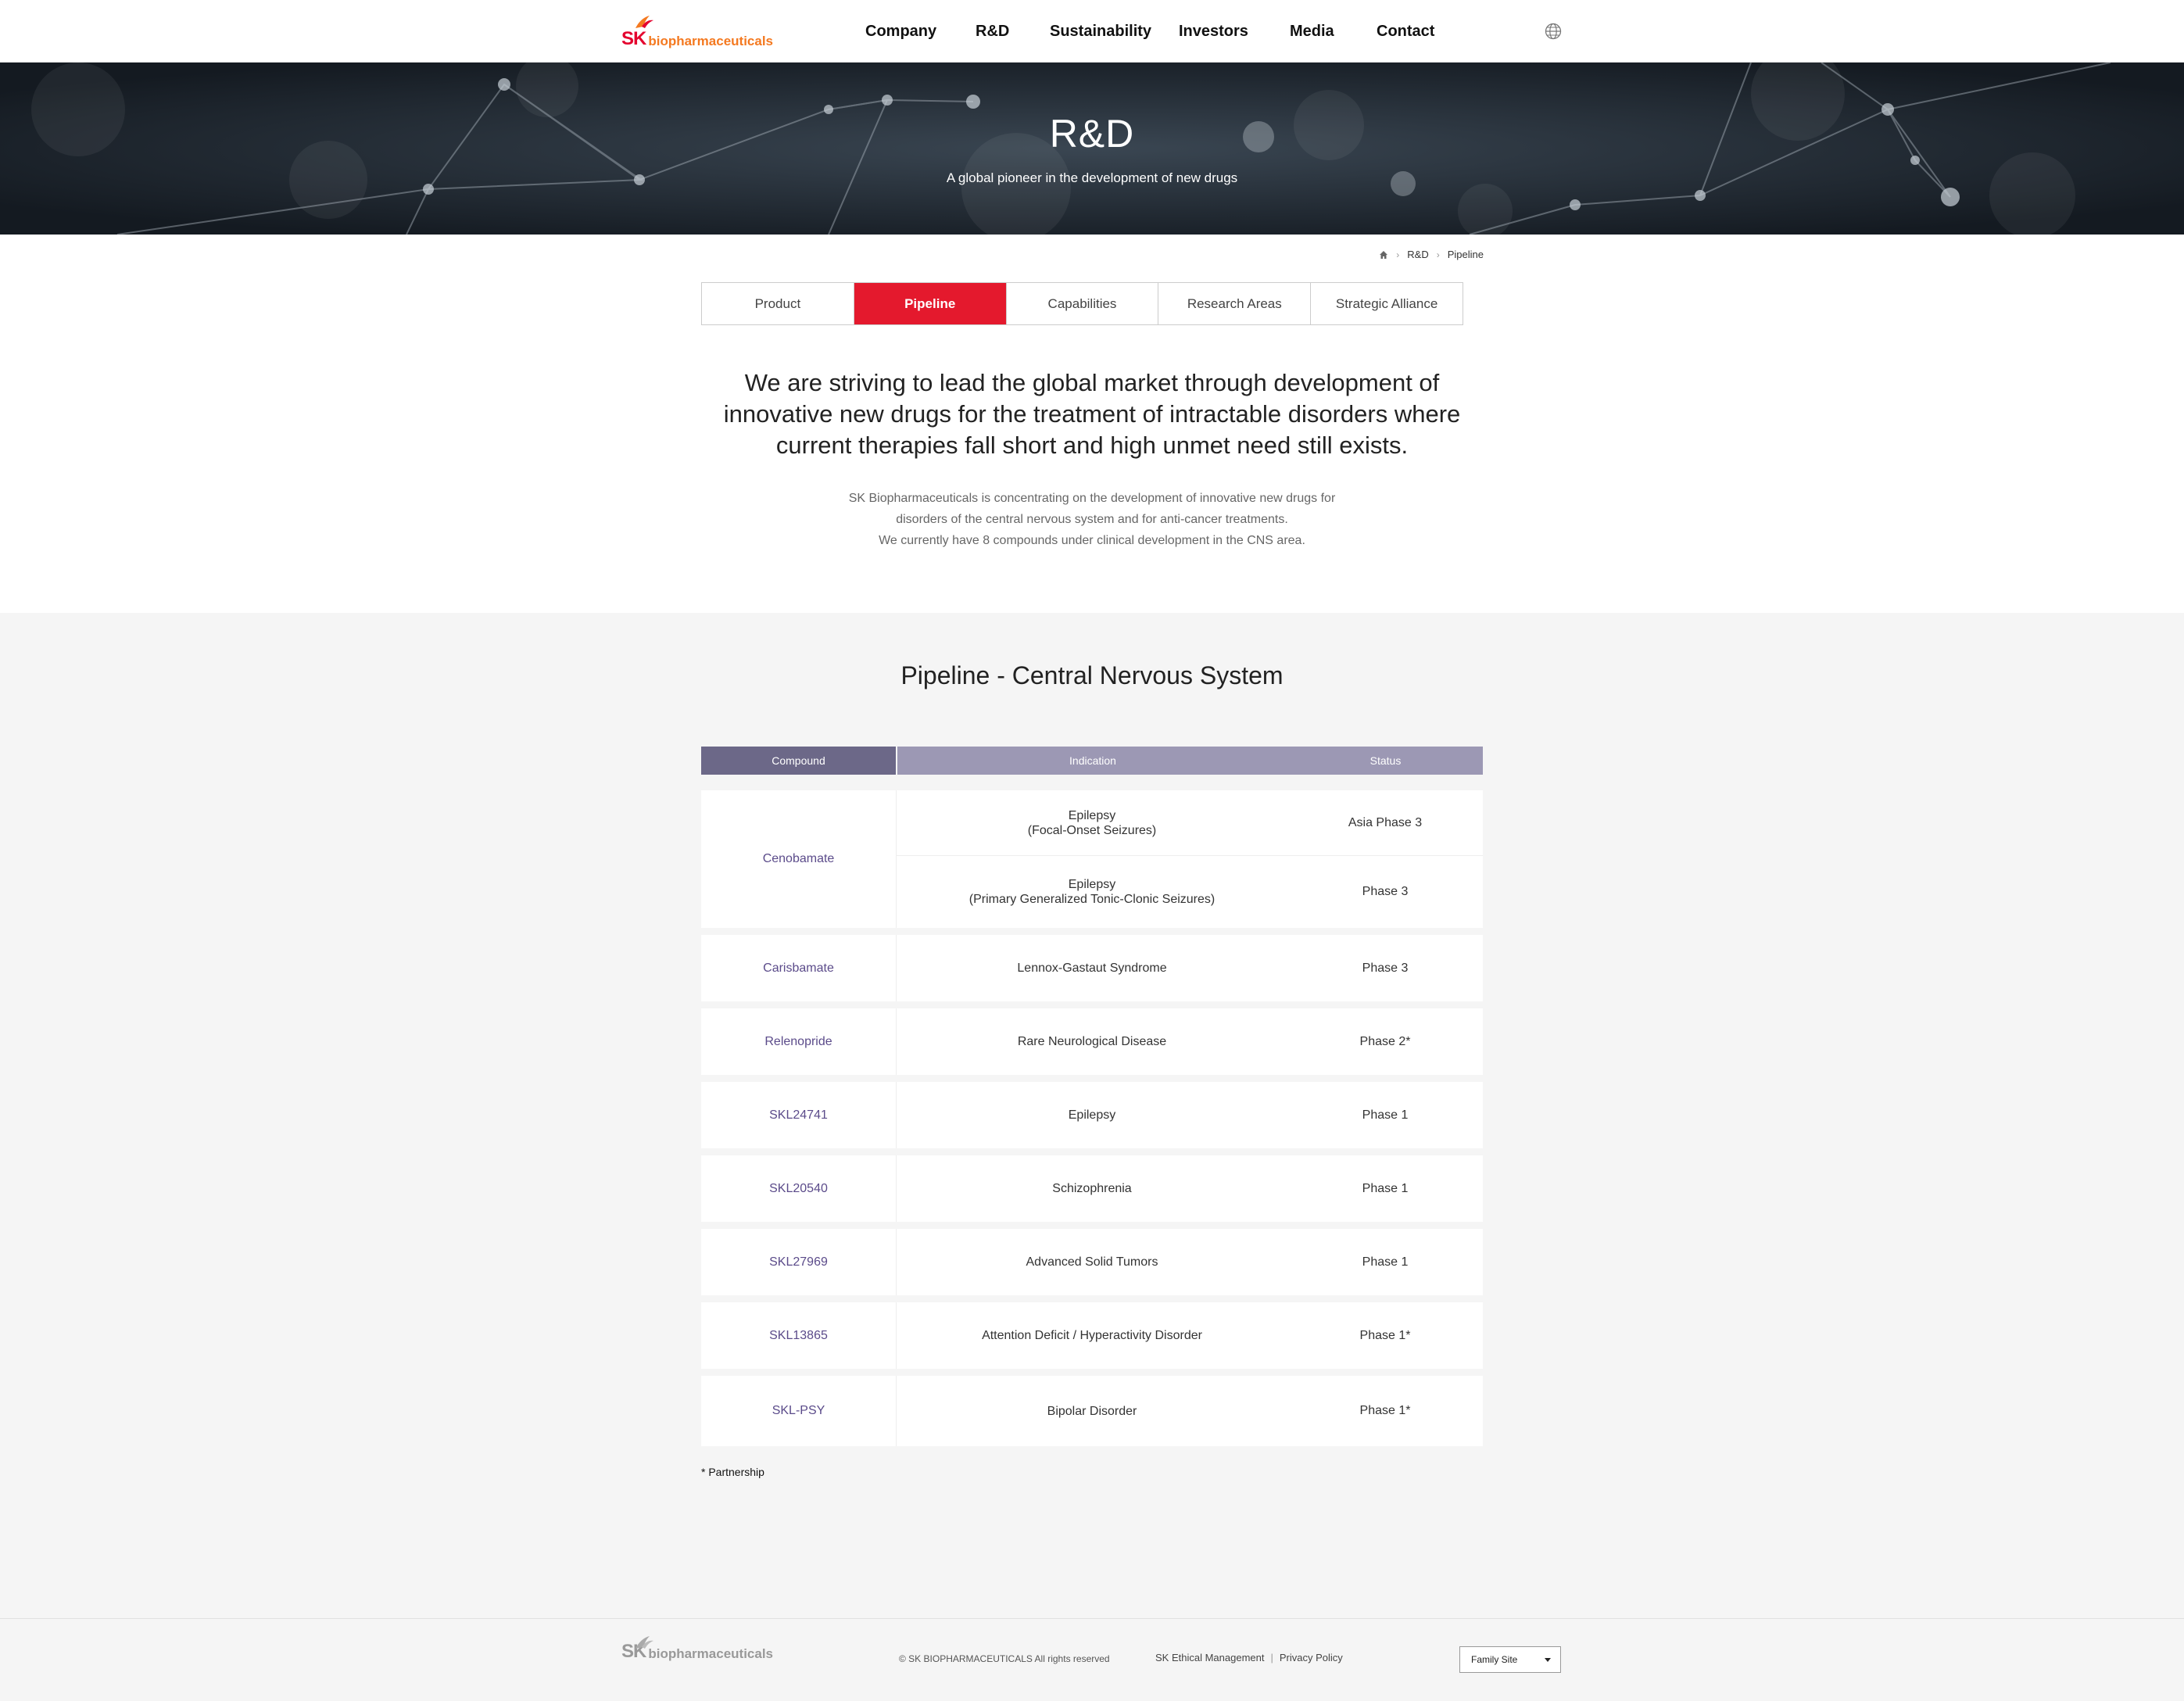  Describe the element at coordinates (1385, 1041) in the screenshot. I see `status-cell: Phase 2*` at that location.